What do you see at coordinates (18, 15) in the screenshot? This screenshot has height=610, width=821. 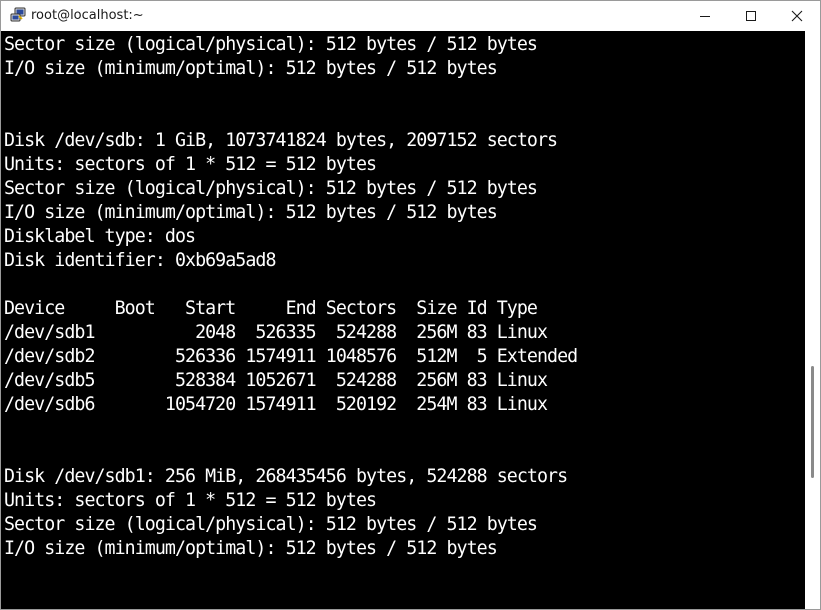 I see `putty-icon` at bounding box center [18, 15].